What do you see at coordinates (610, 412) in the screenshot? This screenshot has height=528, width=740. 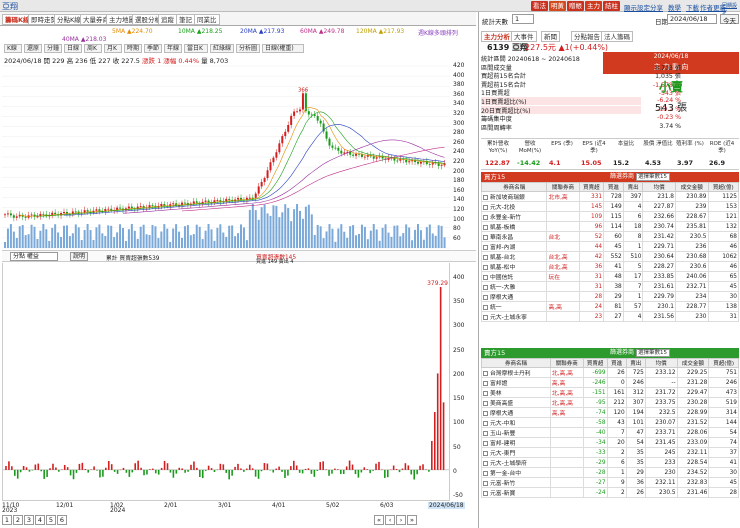 I see `table-row: 摩根大通 高,高 -74 120 194 232.5 228.99 314` at bounding box center [610, 412].